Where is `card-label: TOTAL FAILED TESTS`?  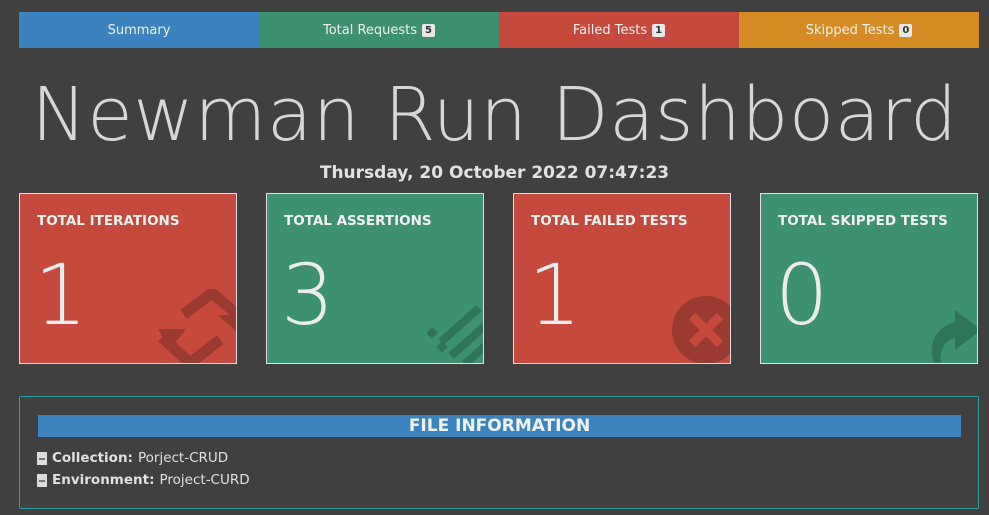 card-label: TOTAL FAILED TESTS is located at coordinates (609, 221).